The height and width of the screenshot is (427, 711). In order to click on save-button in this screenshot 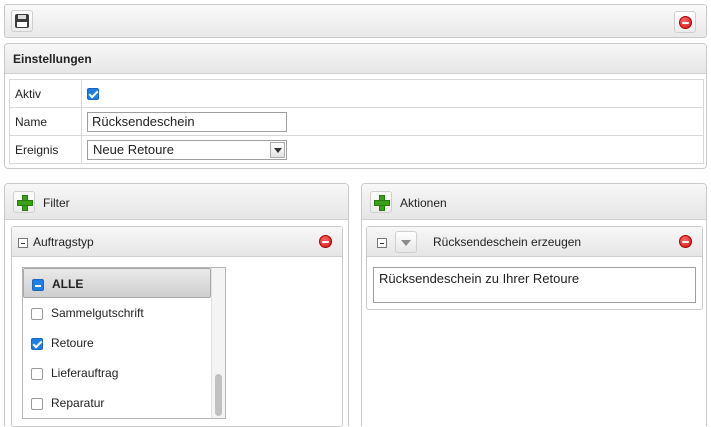, I will do `click(22, 21)`.